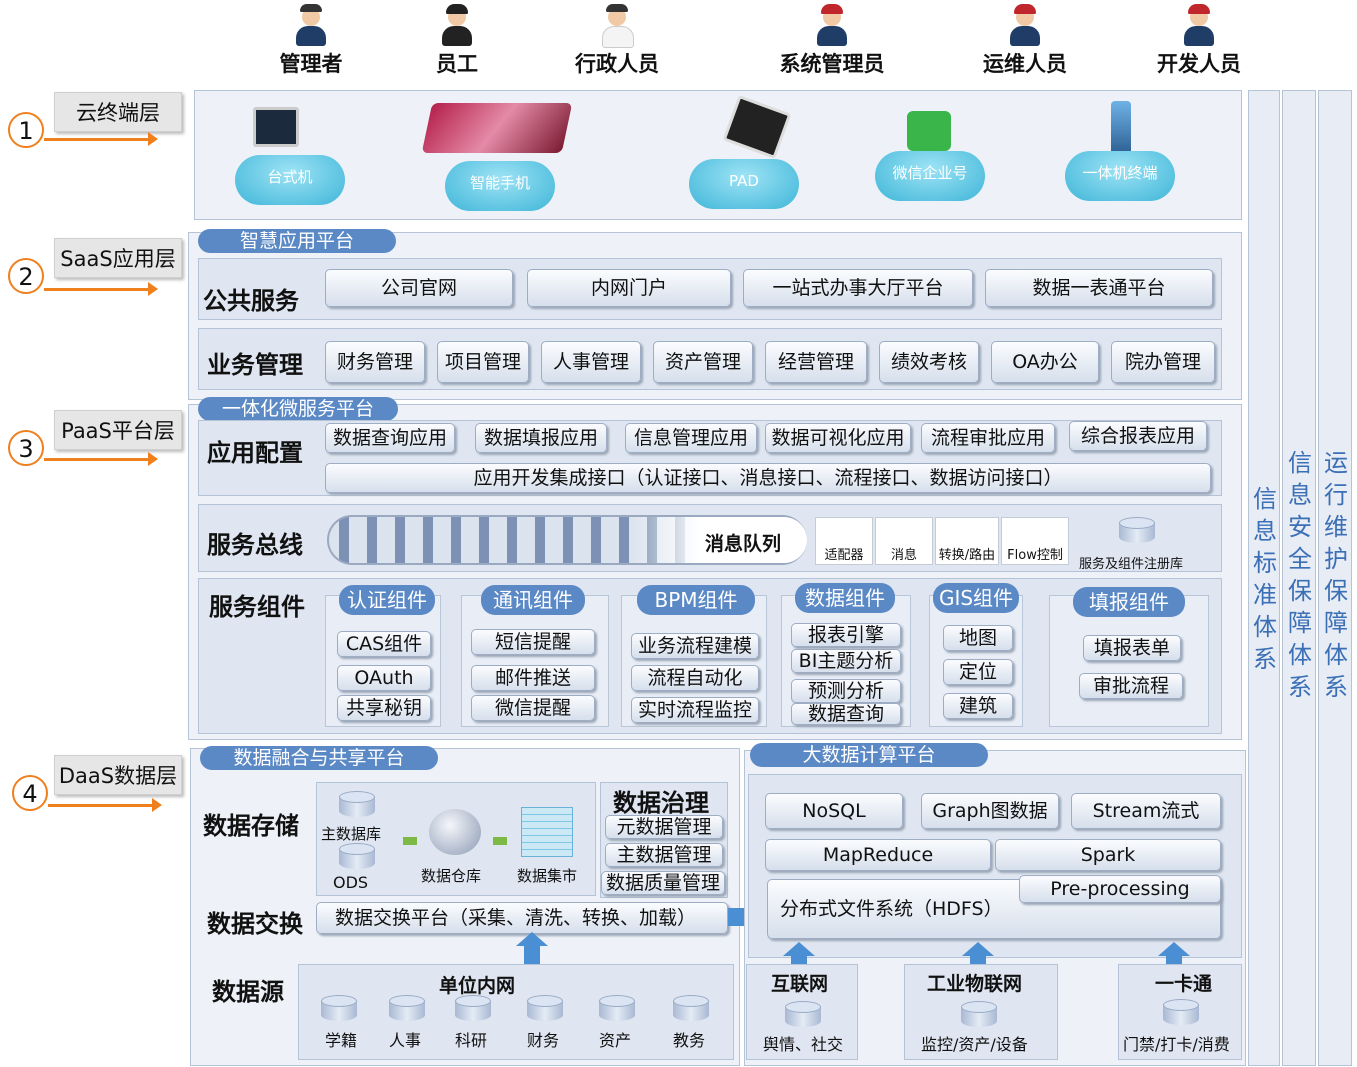 Image resolution: width=1357 pixels, height=1067 pixels. What do you see at coordinates (1132, 648) in the screenshot?
I see `component-item: 填报表单` at bounding box center [1132, 648].